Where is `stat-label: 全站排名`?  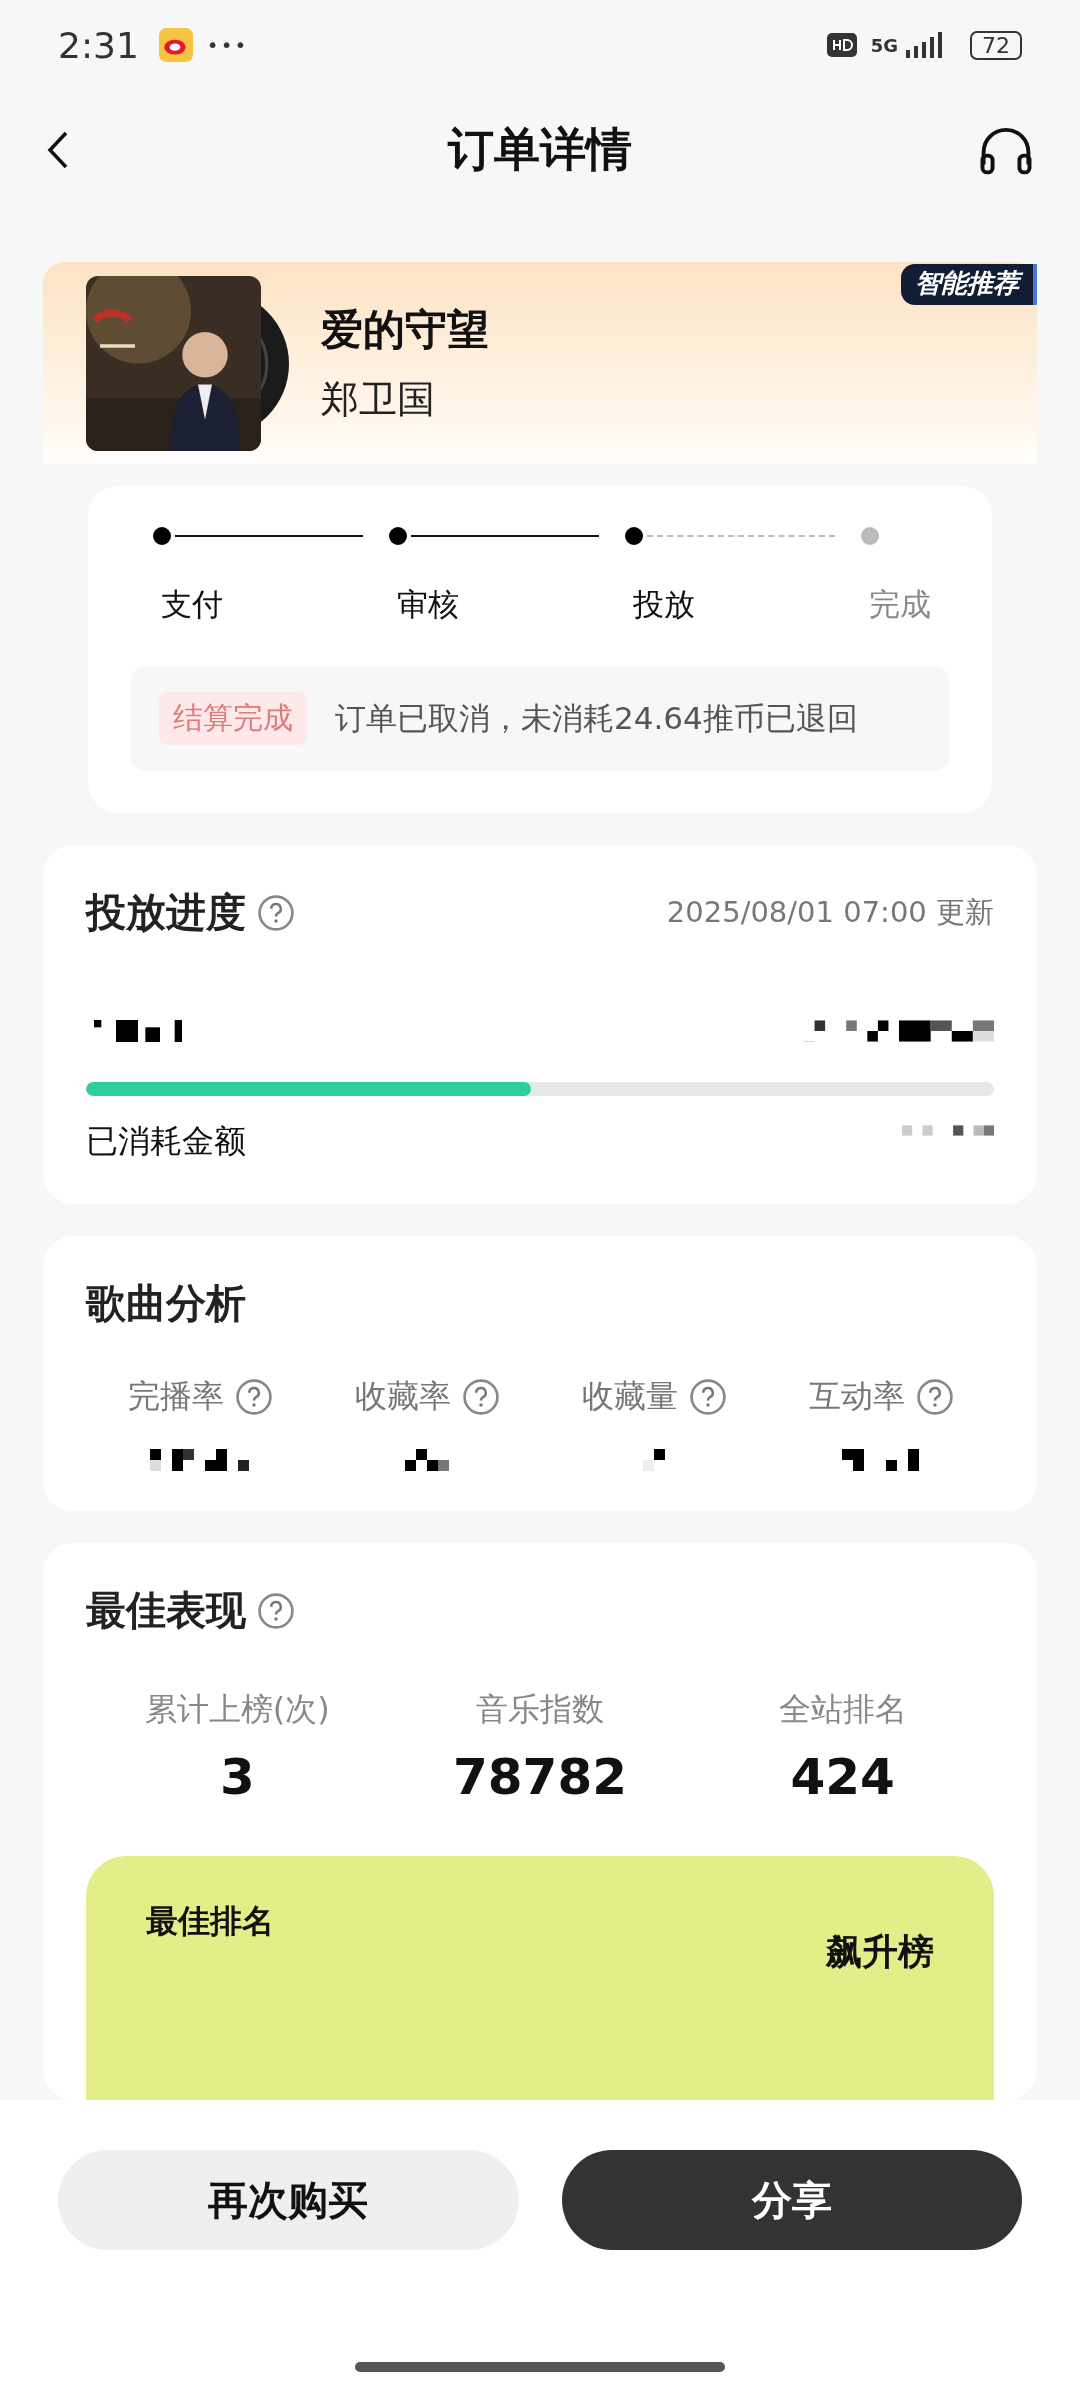 stat-label: 全站排名 is located at coordinates (842, 1709).